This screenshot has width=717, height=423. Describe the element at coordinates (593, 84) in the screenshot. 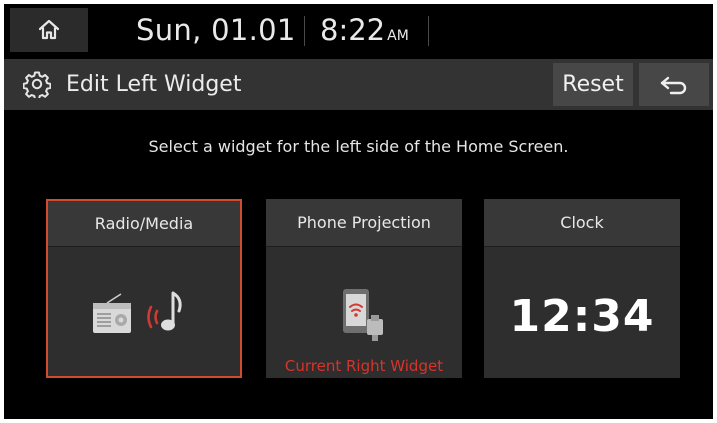

I see `reset-button: Reset` at that location.